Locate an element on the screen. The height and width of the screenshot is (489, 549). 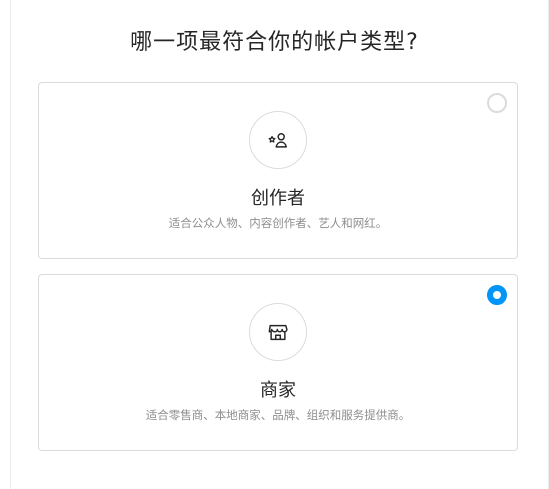
business-icon-circle is located at coordinates (278, 332).